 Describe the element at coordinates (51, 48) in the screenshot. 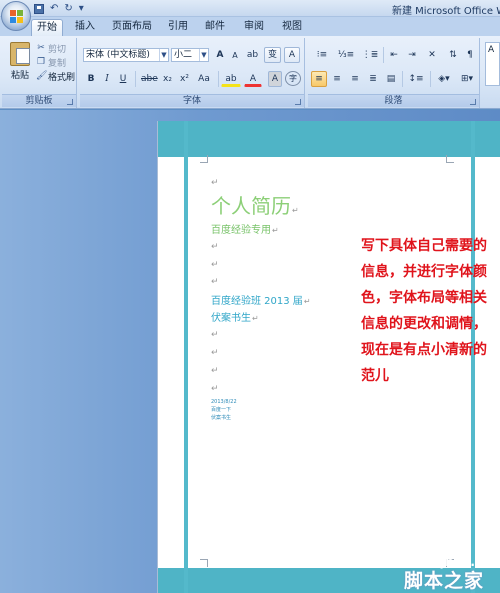

I see `cut-button: ✂ 剪切` at that location.